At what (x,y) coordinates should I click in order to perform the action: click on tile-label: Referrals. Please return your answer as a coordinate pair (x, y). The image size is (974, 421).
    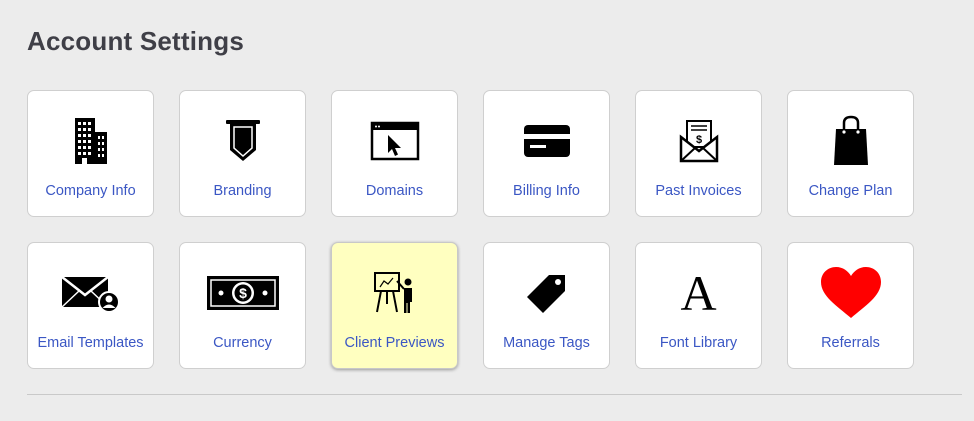
    Looking at the image, I should click on (850, 343).